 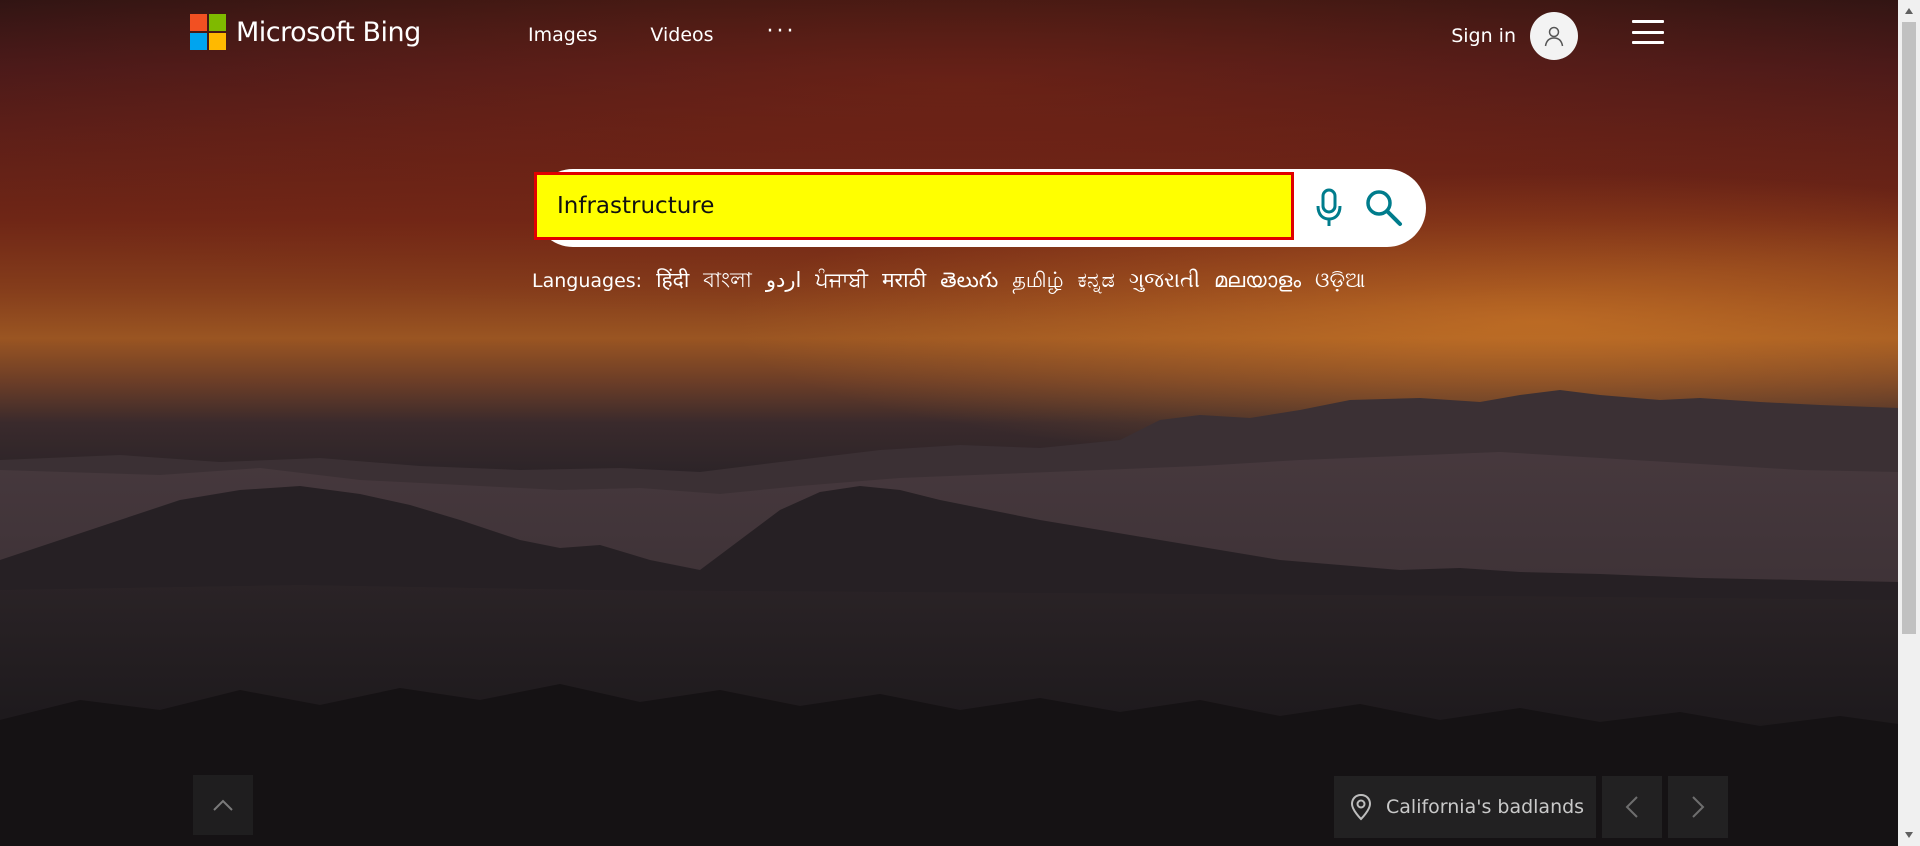 What do you see at coordinates (1485, 807) in the screenshot?
I see `location-label: California's badlands` at bounding box center [1485, 807].